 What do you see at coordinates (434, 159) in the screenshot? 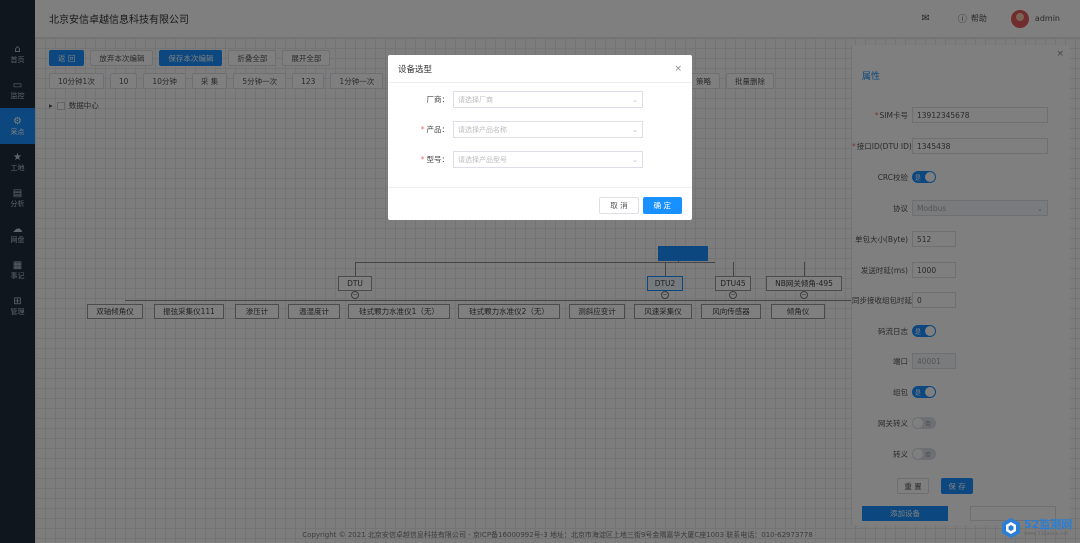
I see `field-label: * 型号：` at bounding box center [434, 159].